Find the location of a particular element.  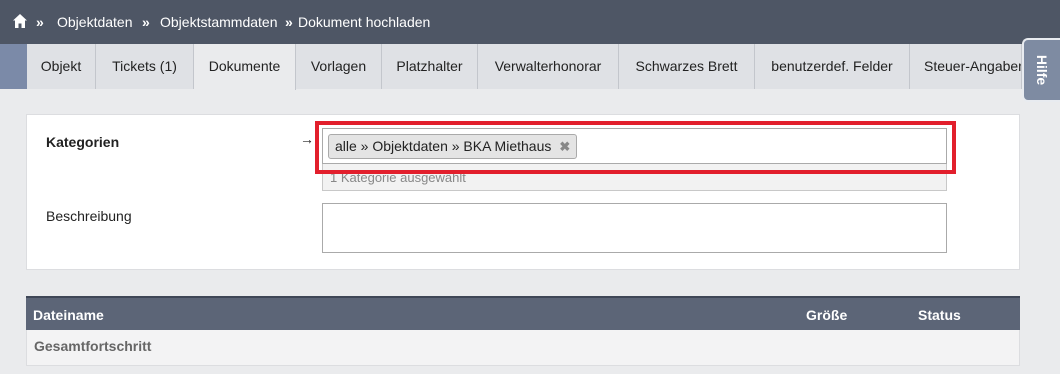

help-side-tab: Hilfe is located at coordinates (1041, 70).